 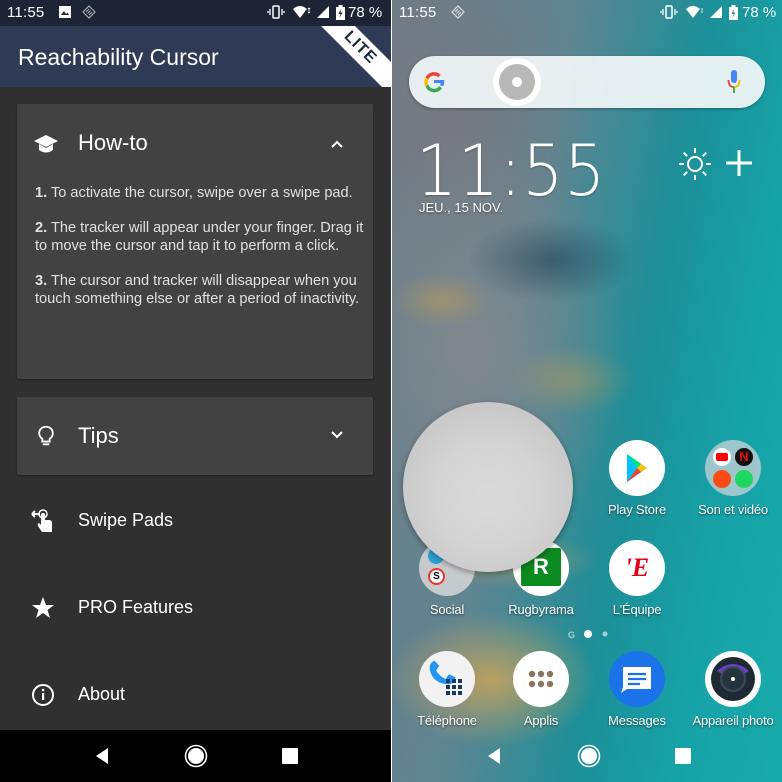 What do you see at coordinates (337, 435) in the screenshot?
I see `chevron-down-icon` at bounding box center [337, 435].